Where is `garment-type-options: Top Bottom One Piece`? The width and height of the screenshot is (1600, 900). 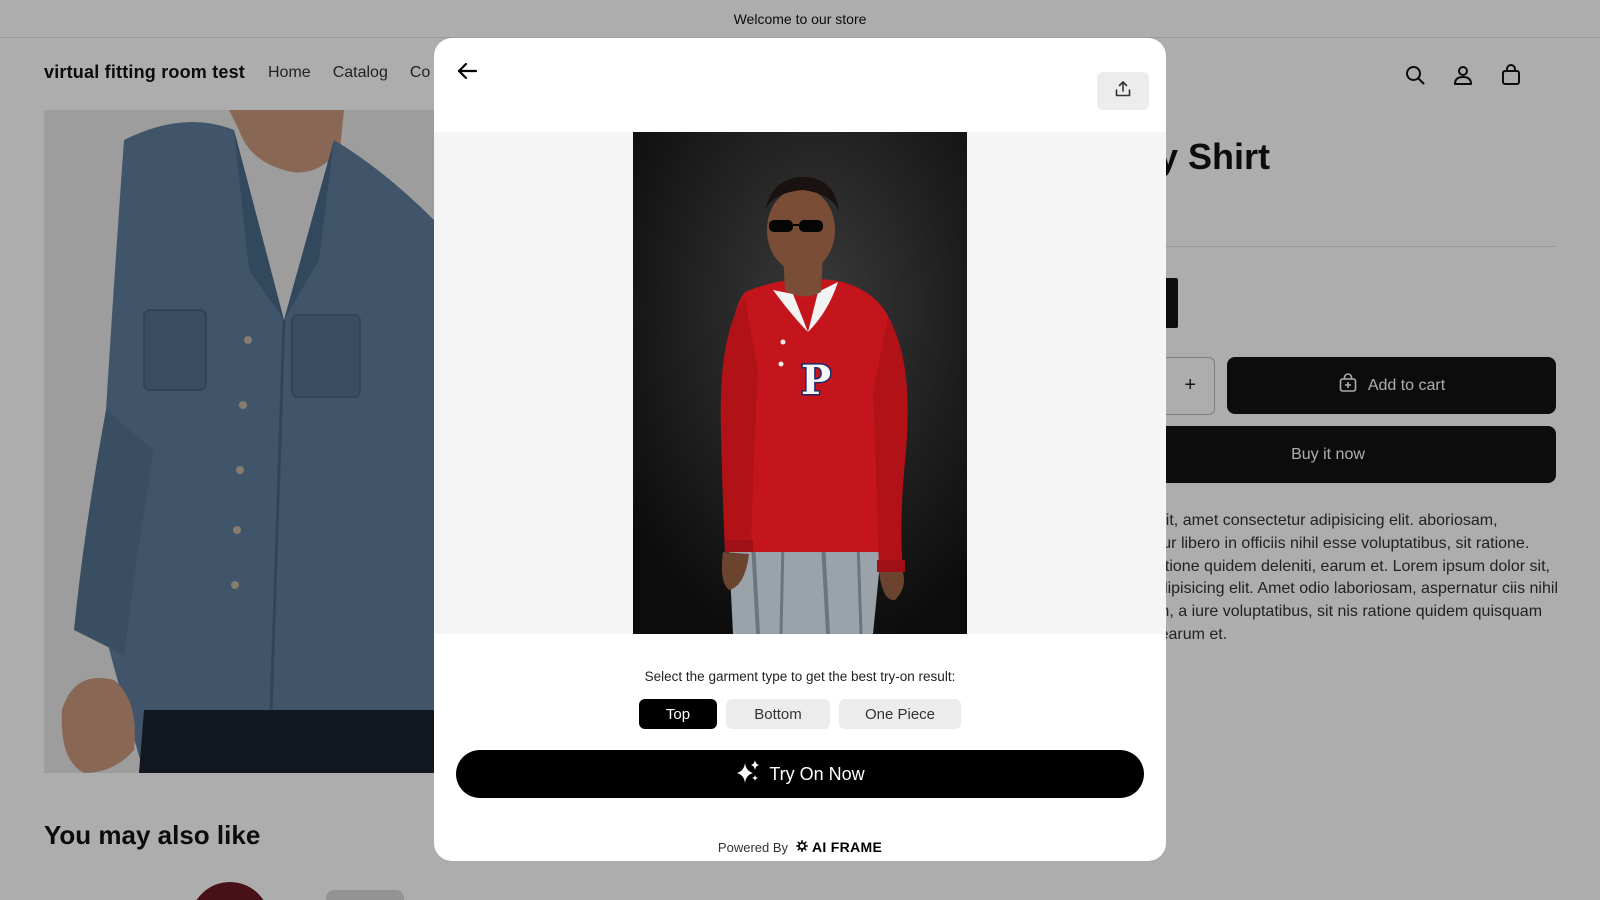 garment-type-options: Top Bottom One Piece is located at coordinates (800, 714).